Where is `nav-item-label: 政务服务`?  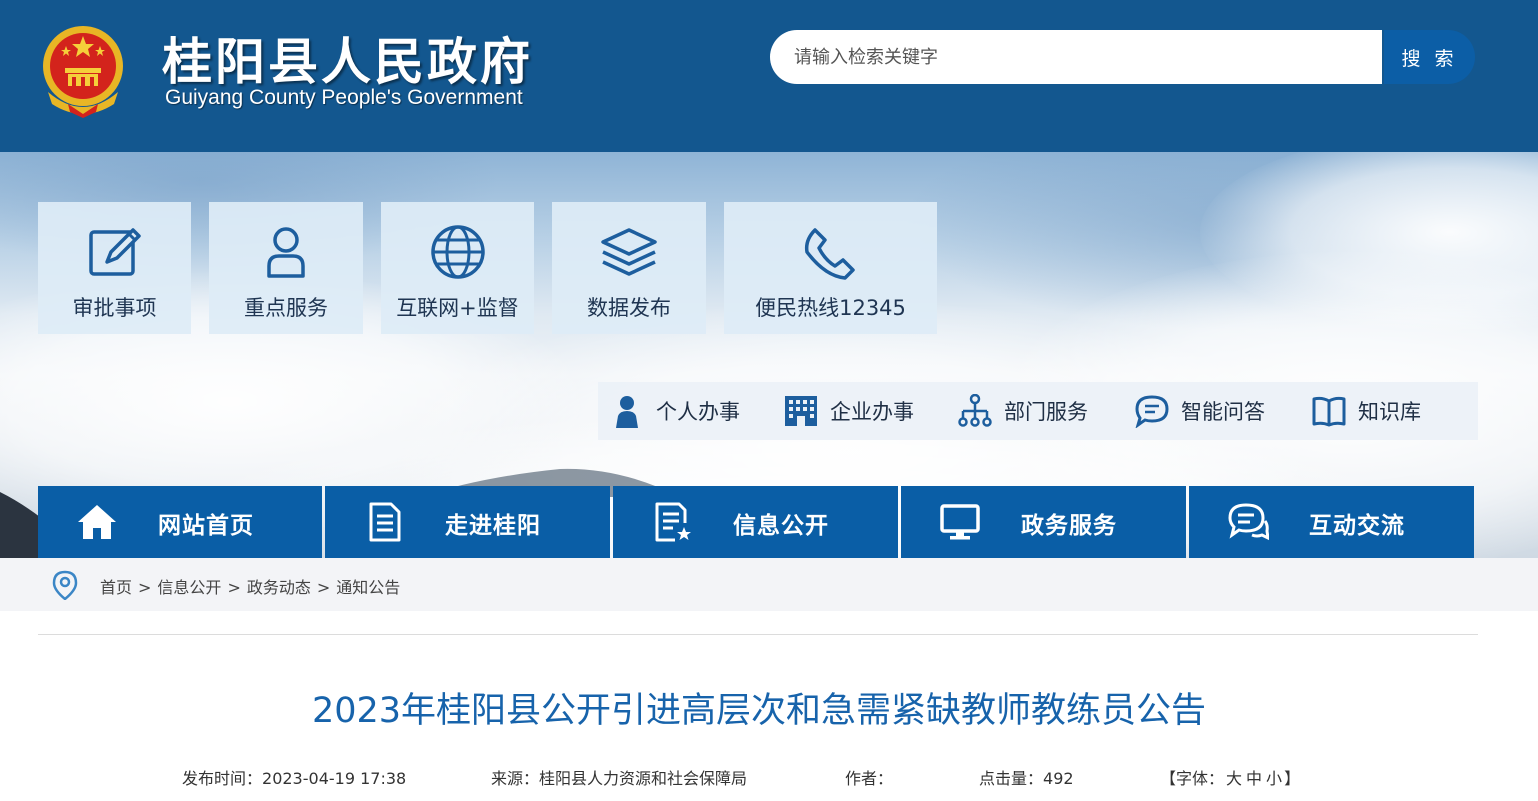 nav-item-label: 政务服务 is located at coordinates (1069, 526).